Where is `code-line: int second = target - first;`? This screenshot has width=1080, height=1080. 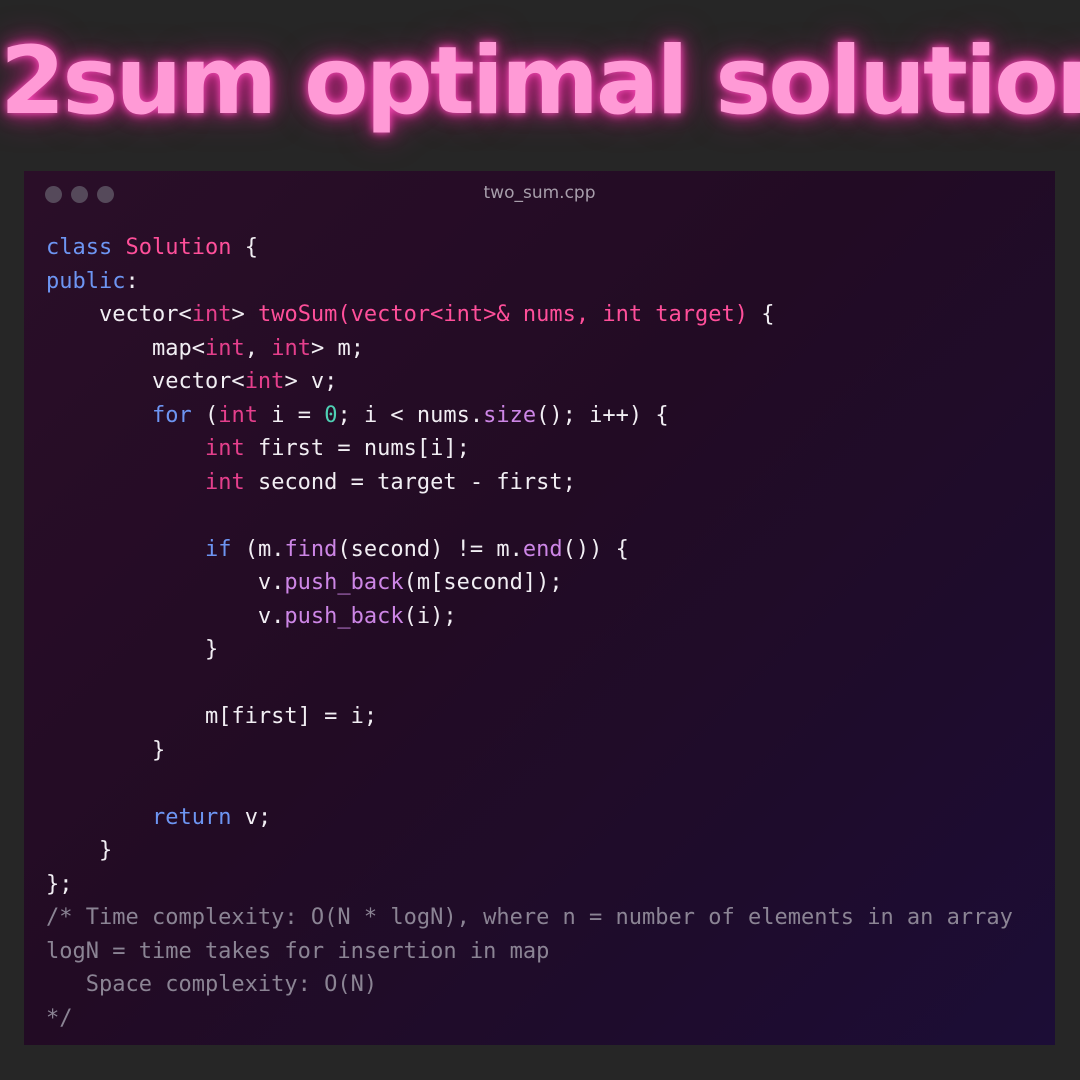
code-line: int second = target - first; is located at coordinates (529, 483).